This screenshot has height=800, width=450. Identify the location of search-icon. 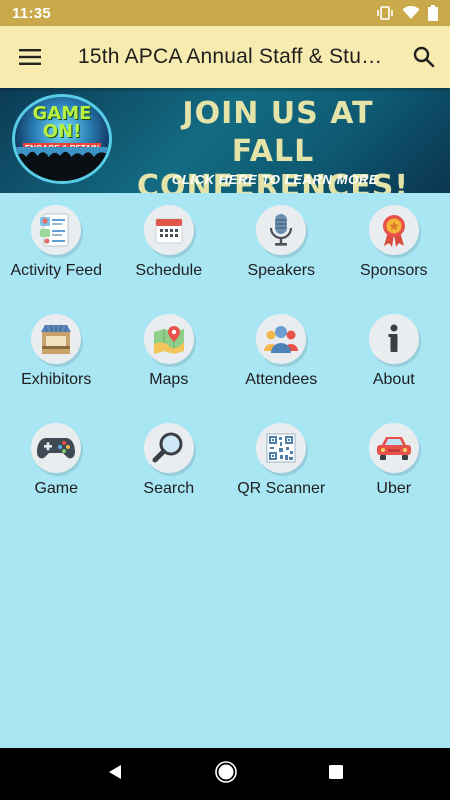
(424, 57).